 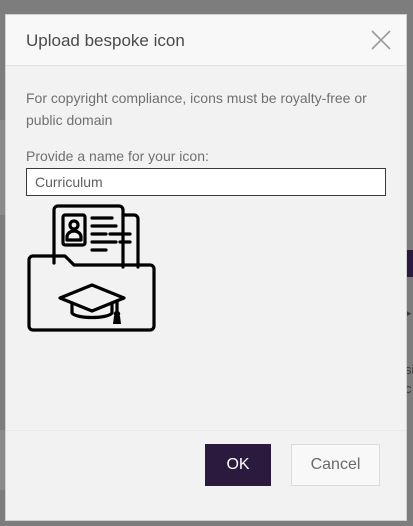 I want to click on icon-name-input, so click(x=206, y=182).